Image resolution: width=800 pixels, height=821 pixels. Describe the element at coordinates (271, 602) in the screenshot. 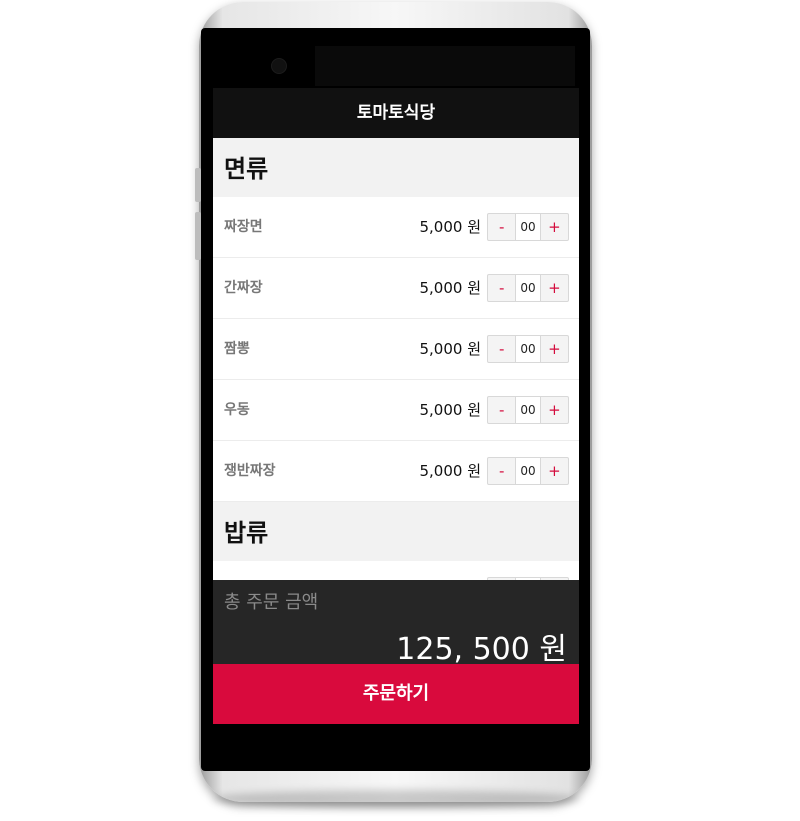

I see `total-label: 총 주문 금액` at that location.